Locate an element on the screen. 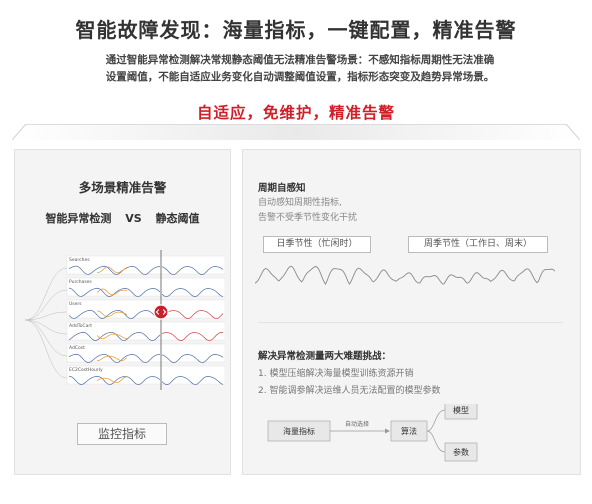 This screenshot has height=504, width=592. svg-text: 参数 is located at coordinates (461, 452).